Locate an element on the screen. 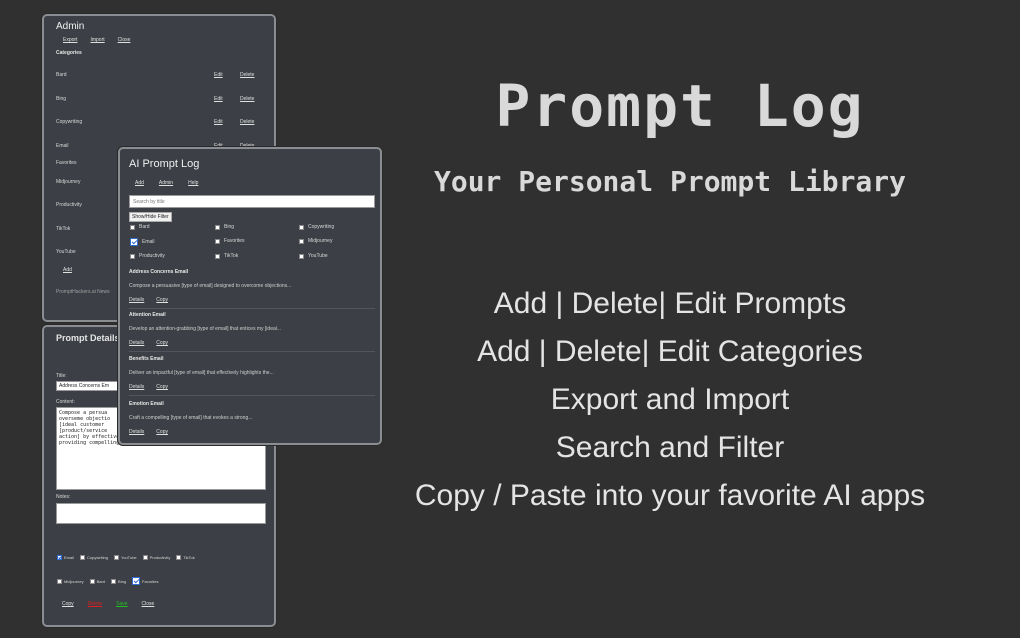 The height and width of the screenshot is (638, 1020). checkbox-productivity: Productivity is located at coordinates (156, 557).